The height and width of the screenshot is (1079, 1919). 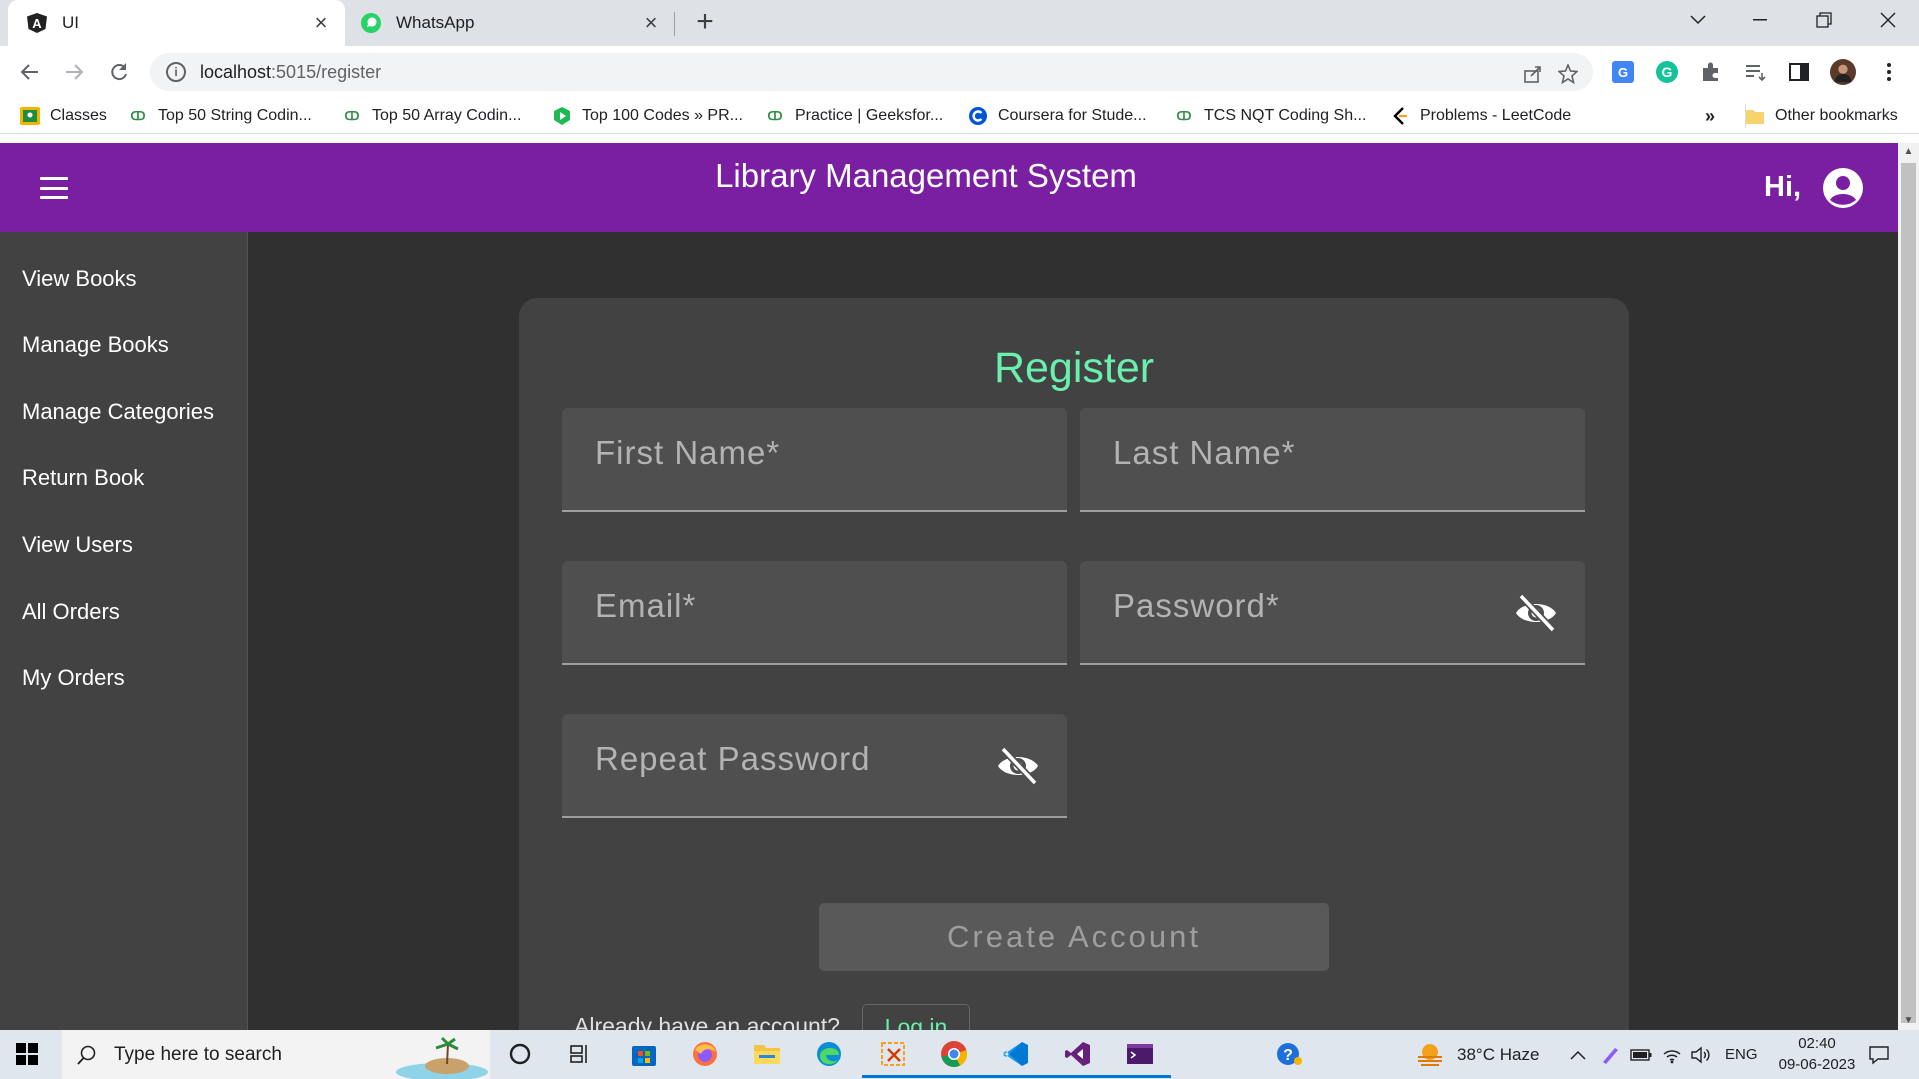 I want to click on grammarly-icon: G, so click(x=1667, y=72).